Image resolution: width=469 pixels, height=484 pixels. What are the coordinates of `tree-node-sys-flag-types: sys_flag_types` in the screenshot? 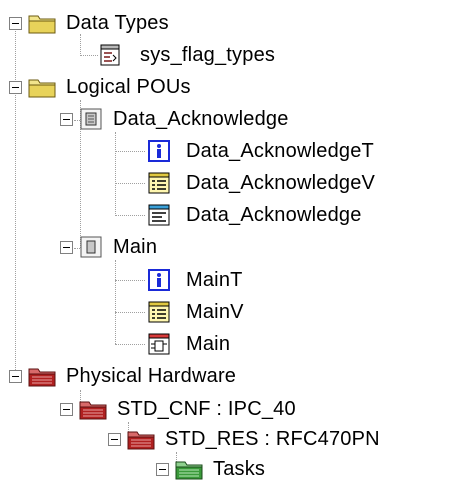 It's located at (185, 55).